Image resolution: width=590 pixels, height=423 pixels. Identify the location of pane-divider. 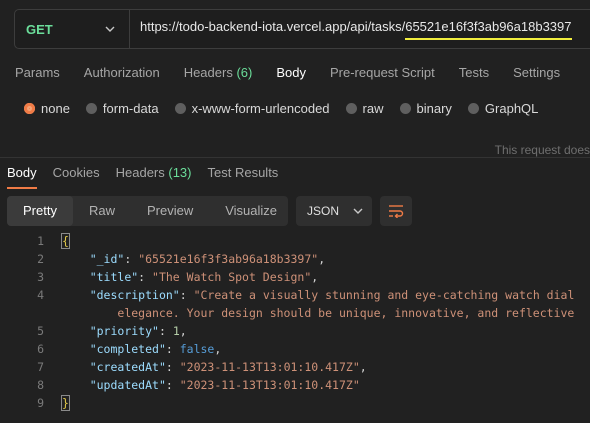
(295, 157).